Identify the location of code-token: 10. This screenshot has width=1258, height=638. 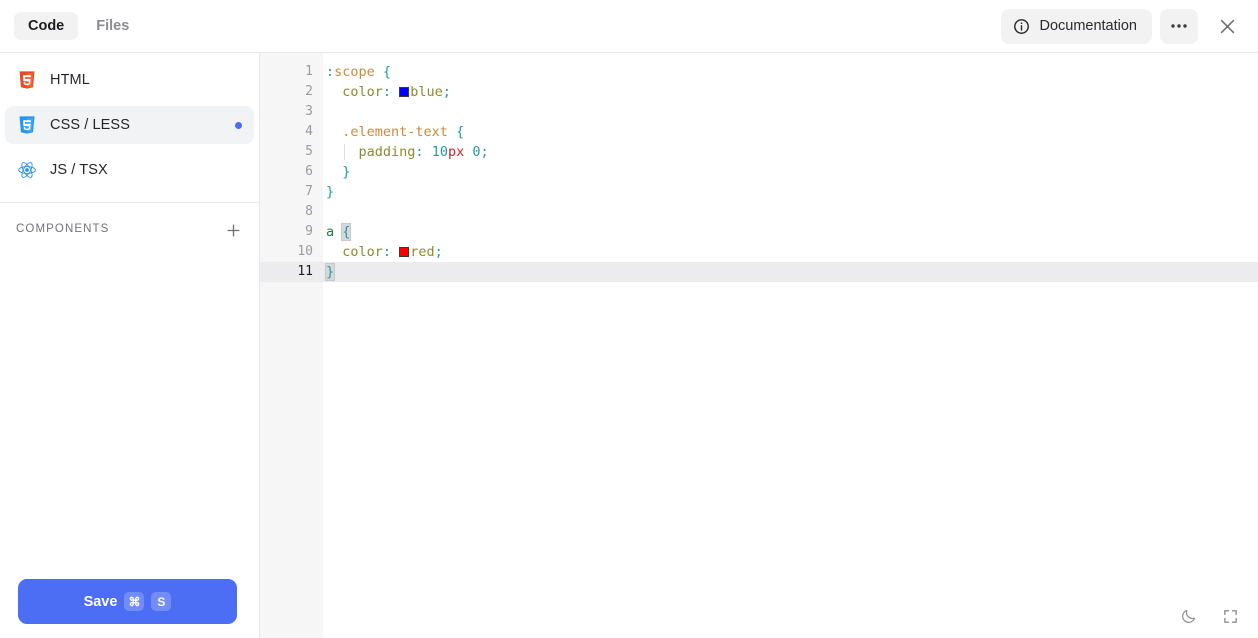
(439, 152).